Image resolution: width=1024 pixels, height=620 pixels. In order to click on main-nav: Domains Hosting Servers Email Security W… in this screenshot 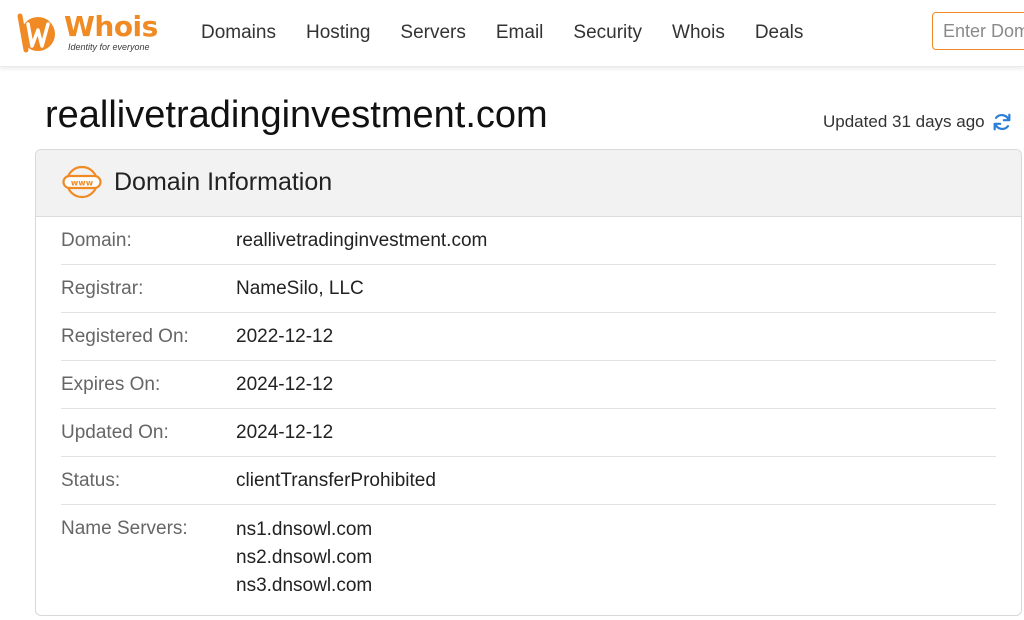, I will do `click(517, 33)`.